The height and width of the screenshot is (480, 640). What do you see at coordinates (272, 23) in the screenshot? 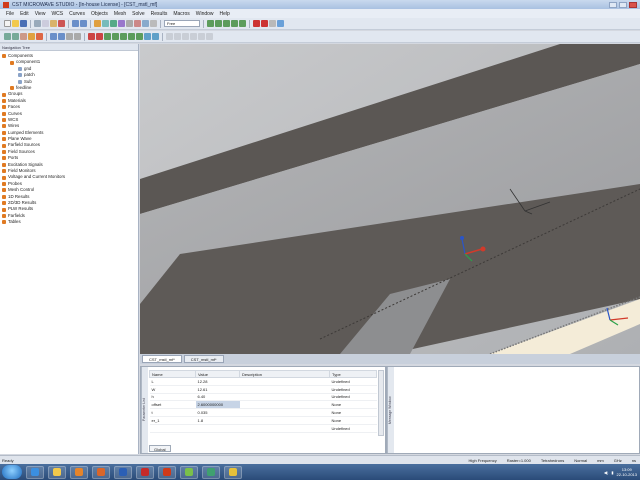
I see `align-icon` at bounding box center [272, 23].